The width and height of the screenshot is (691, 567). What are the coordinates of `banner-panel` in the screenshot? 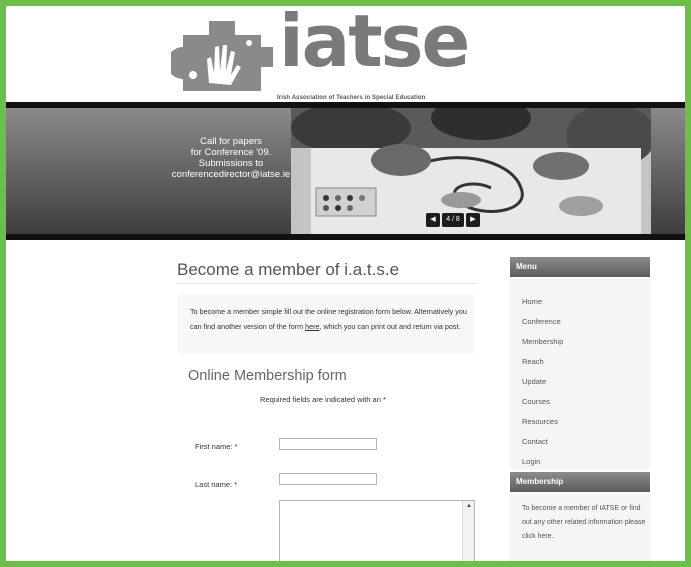 It's located at (668, 171).